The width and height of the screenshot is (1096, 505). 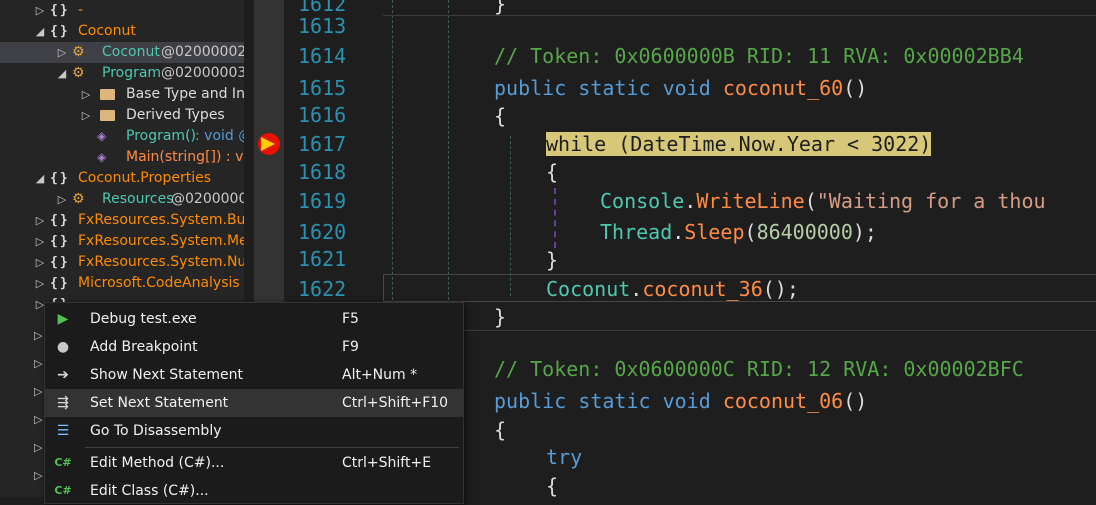 What do you see at coordinates (143, 319) in the screenshot?
I see `menu-item-label: Debug test.exe` at bounding box center [143, 319].